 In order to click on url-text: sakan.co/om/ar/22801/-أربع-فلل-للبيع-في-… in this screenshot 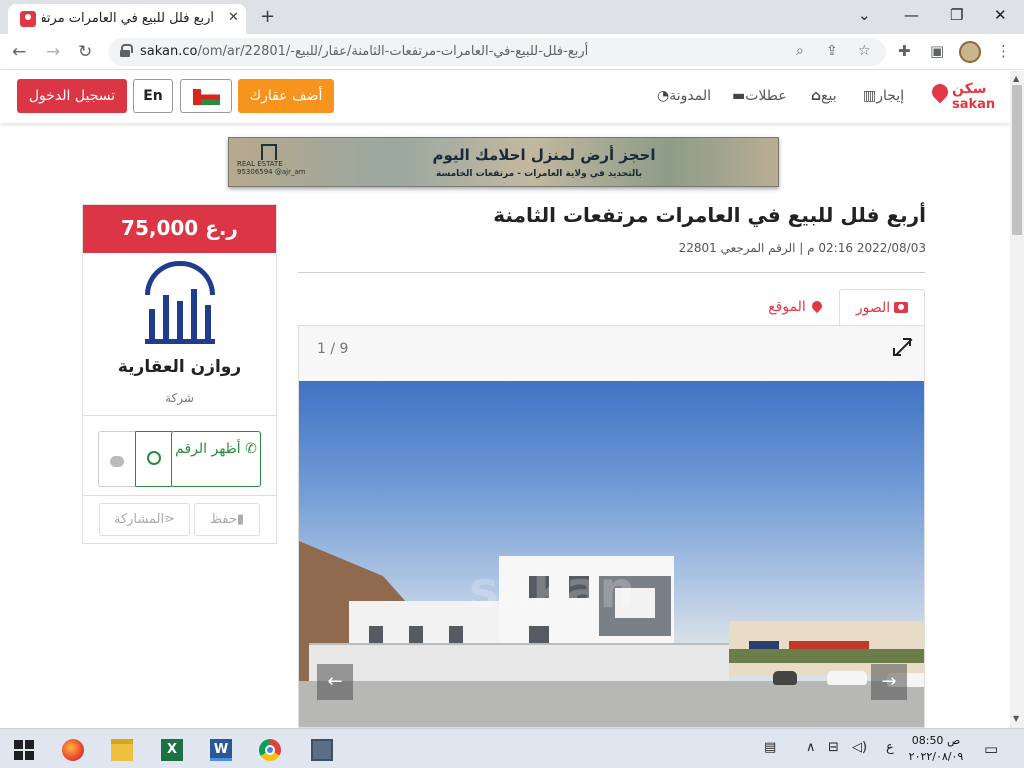, I will do `click(364, 51)`.